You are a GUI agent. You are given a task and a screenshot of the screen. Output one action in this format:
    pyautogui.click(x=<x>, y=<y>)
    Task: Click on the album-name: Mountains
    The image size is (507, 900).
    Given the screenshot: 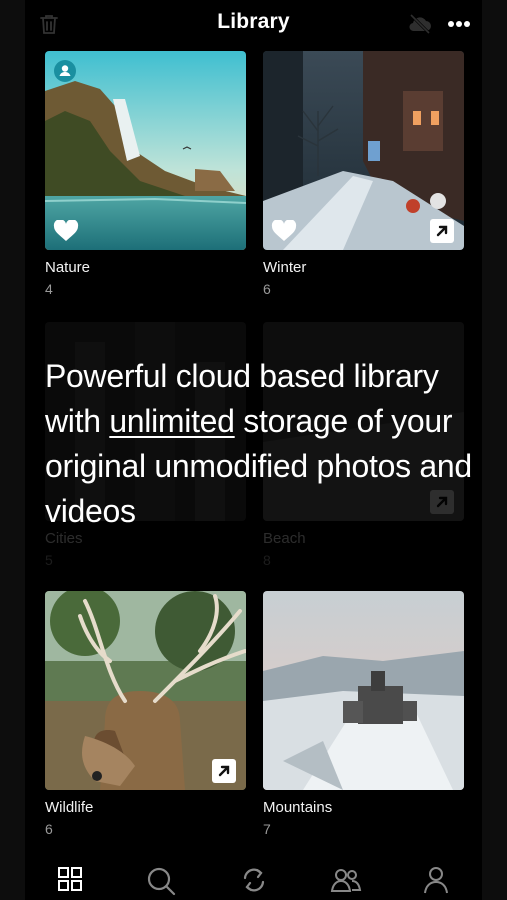 What is the action you would take?
    pyautogui.click(x=298, y=807)
    